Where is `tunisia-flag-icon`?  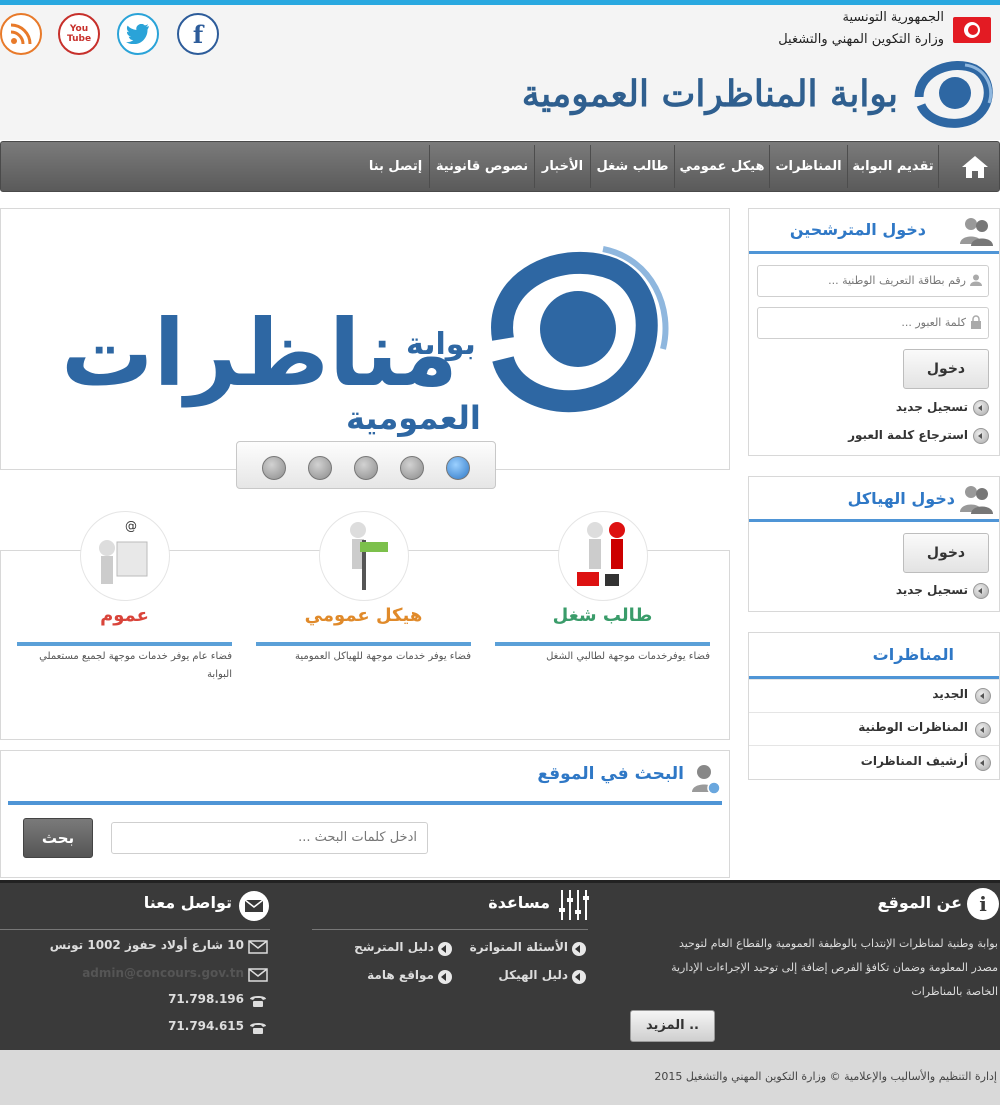 tunisia-flag-icon is located at coordinates (972, 30).